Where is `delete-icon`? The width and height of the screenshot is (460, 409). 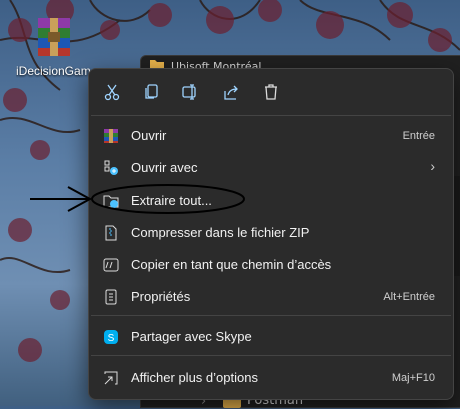
delete-icon is located at coordinates (271, 92).